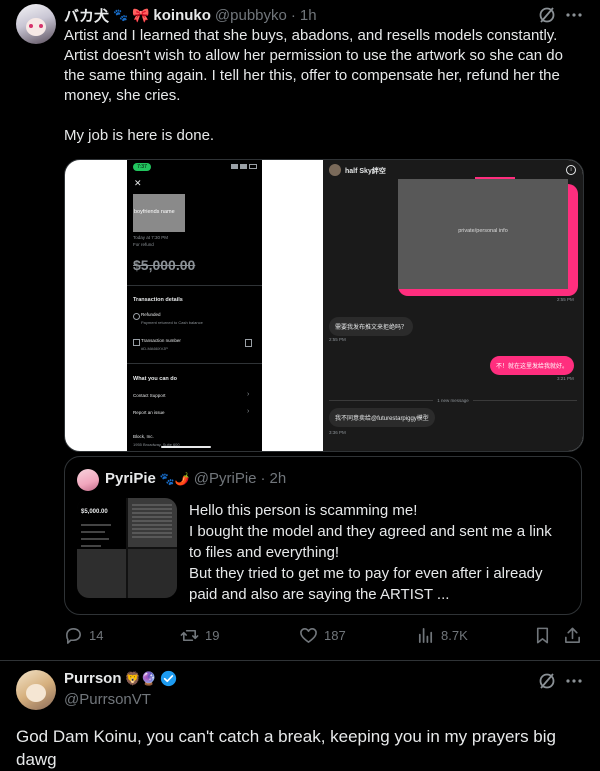  Describe the element at coordinates (96, 635) in the screenshot. I see `reply-count: 14` at that location.